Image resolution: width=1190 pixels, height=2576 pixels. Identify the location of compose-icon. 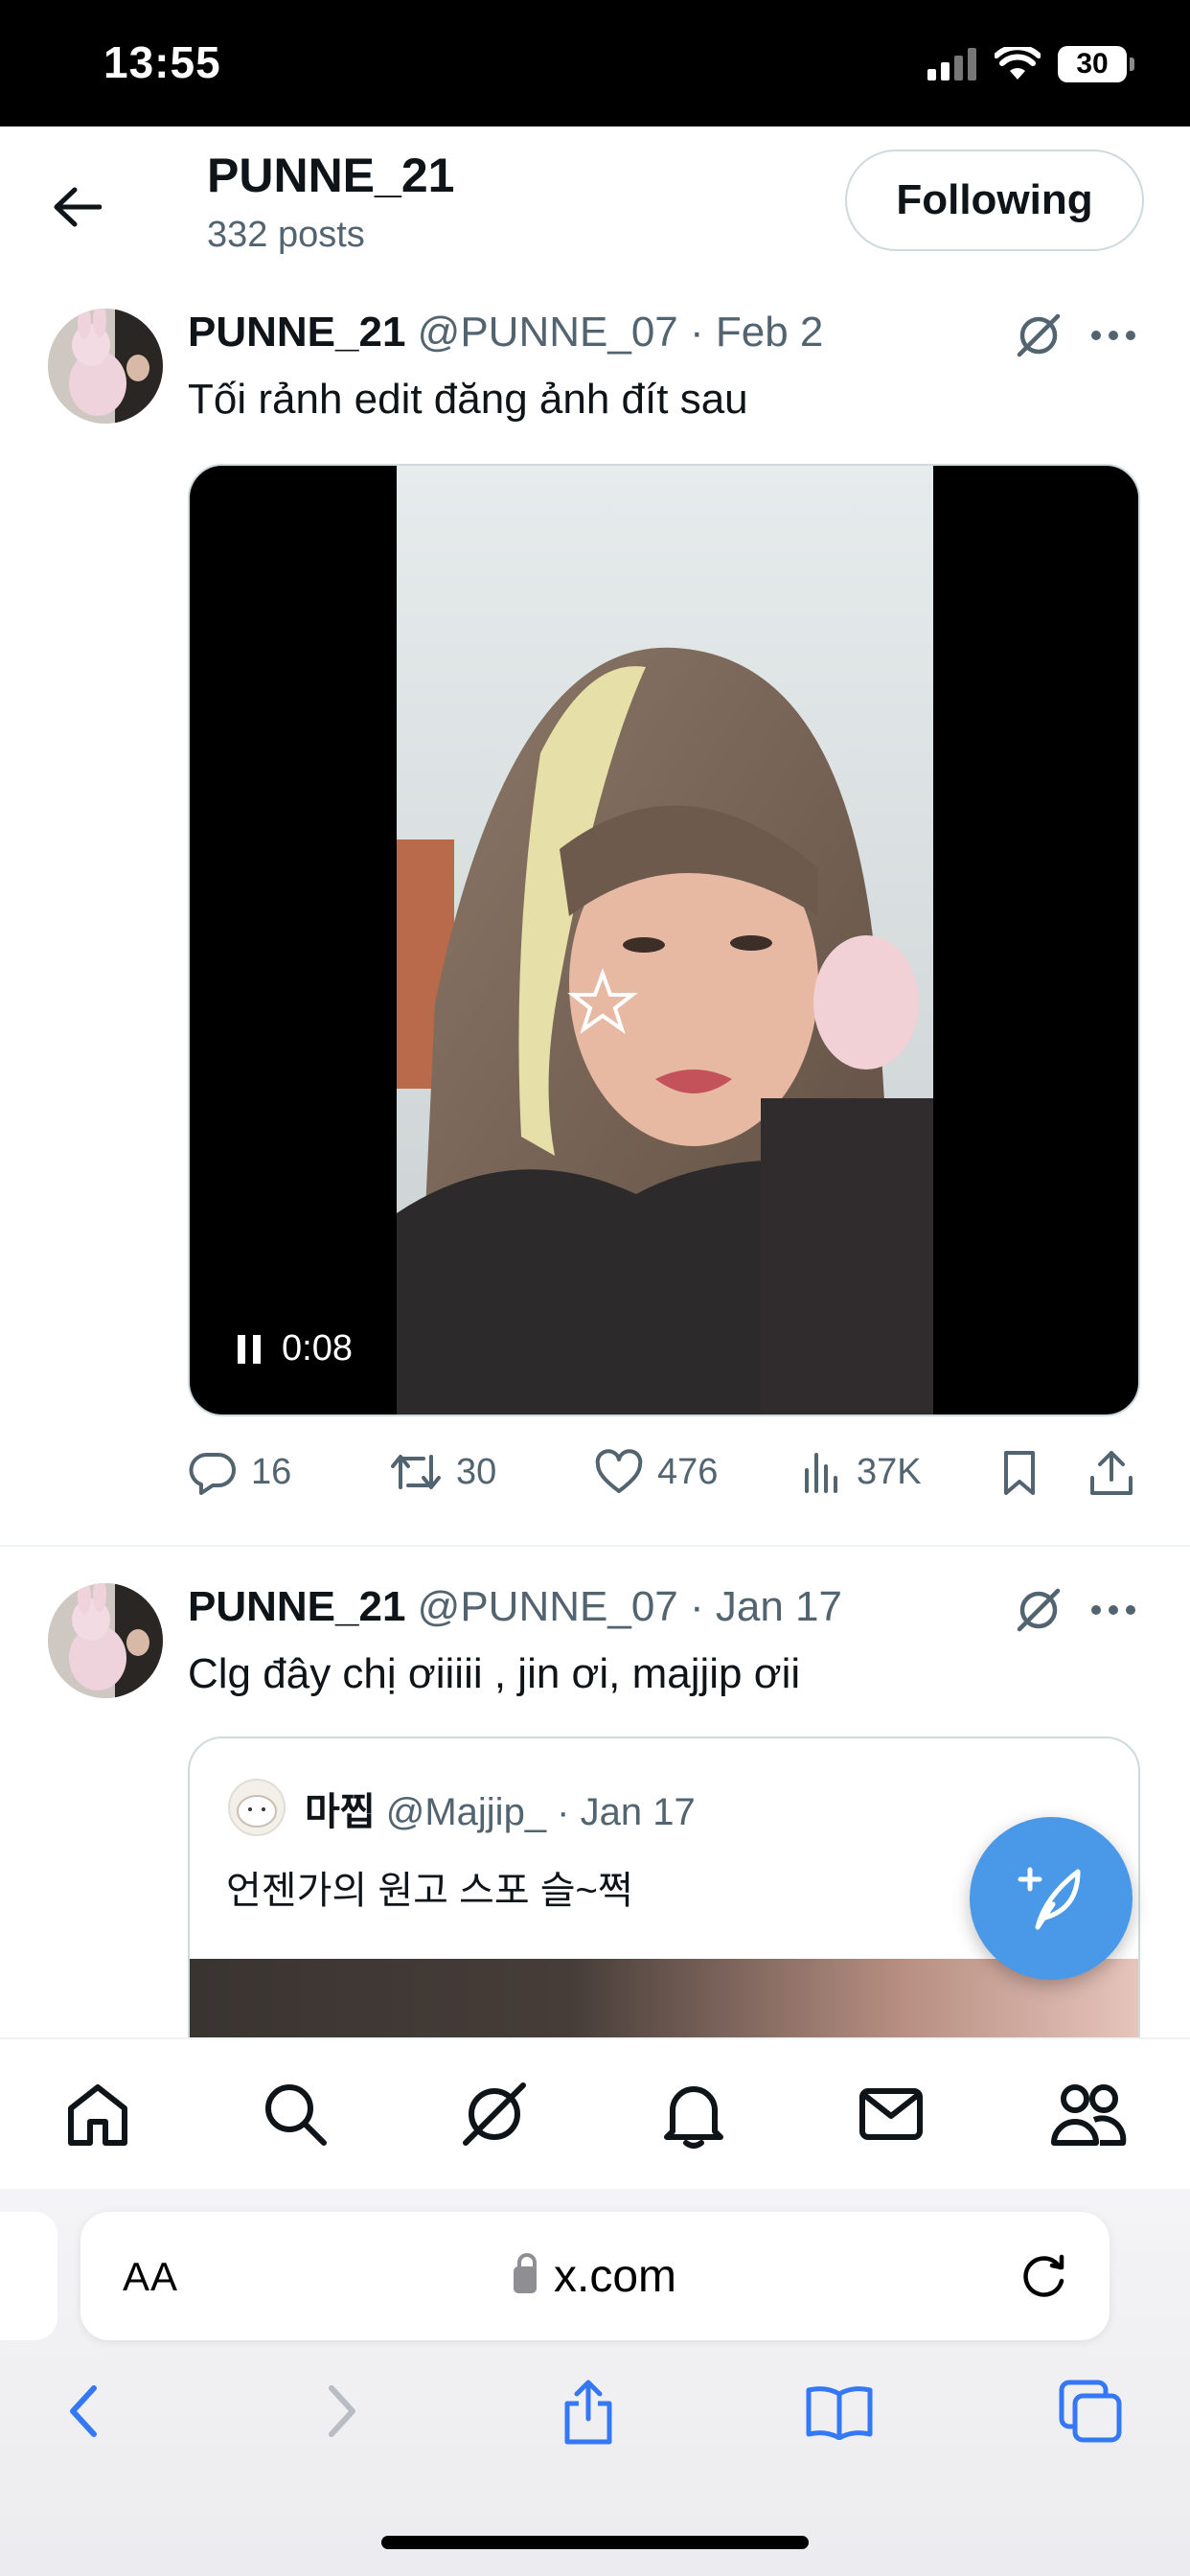
(1049, 1898).